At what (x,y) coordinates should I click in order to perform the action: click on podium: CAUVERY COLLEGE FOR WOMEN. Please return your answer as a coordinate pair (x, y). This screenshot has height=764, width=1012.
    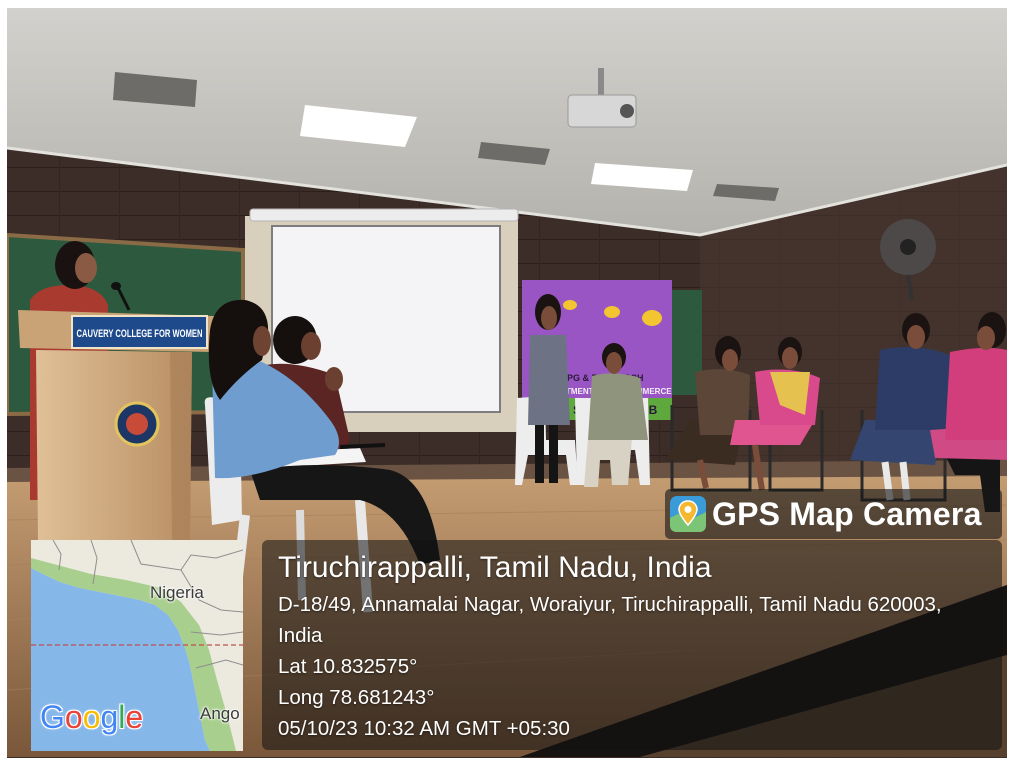
    Looking at the image, I should click on (116, 425).